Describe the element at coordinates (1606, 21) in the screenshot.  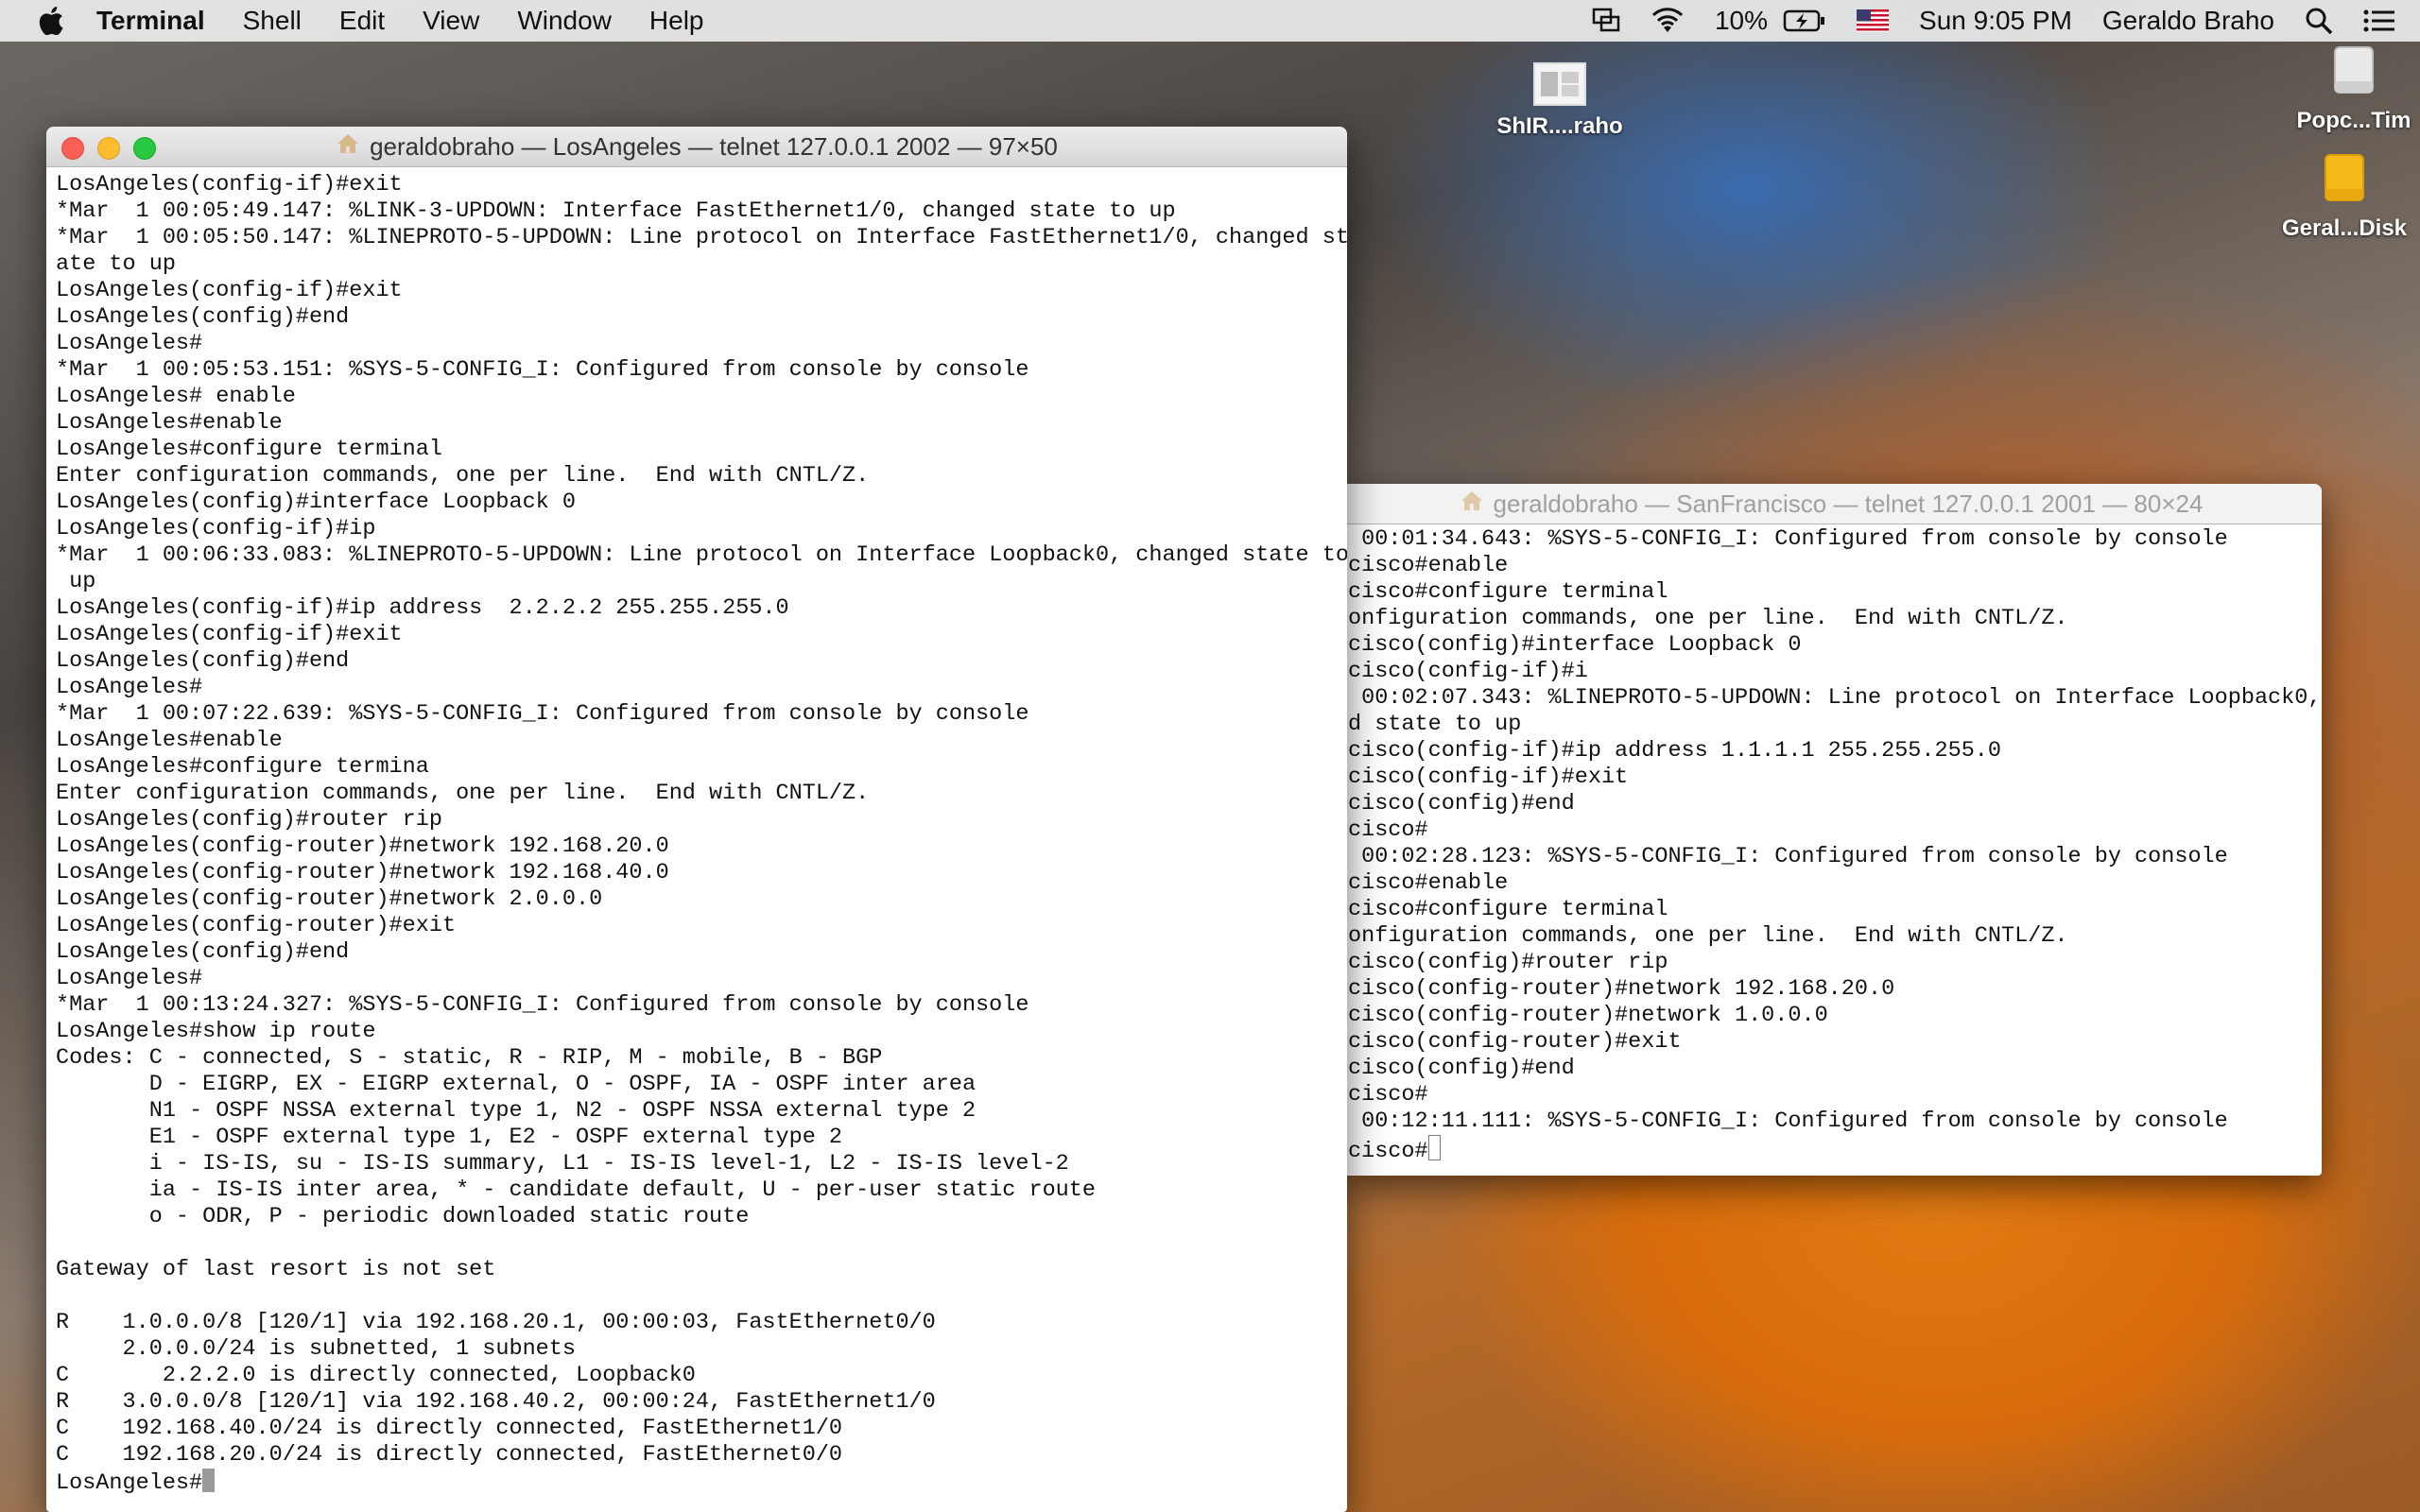
I see `screen-mirroring-icon` at that location.